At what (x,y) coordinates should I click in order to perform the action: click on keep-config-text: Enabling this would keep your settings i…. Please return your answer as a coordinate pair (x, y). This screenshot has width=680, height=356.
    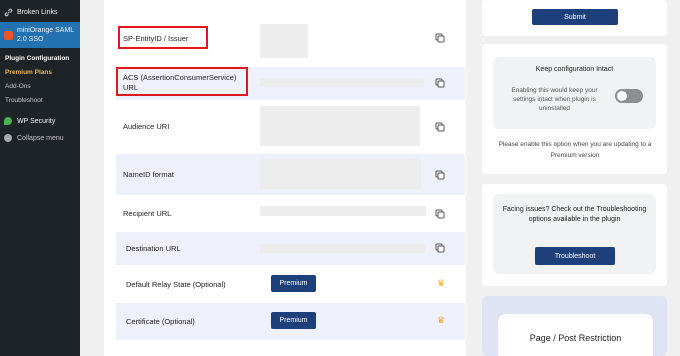
    Looking at the image, I should click on (554, 99).